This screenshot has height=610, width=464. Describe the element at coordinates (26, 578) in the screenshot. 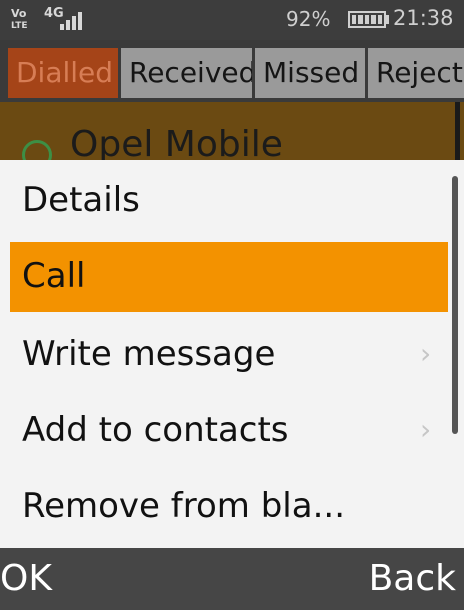

I see `ok-softkey: OK` at that location.